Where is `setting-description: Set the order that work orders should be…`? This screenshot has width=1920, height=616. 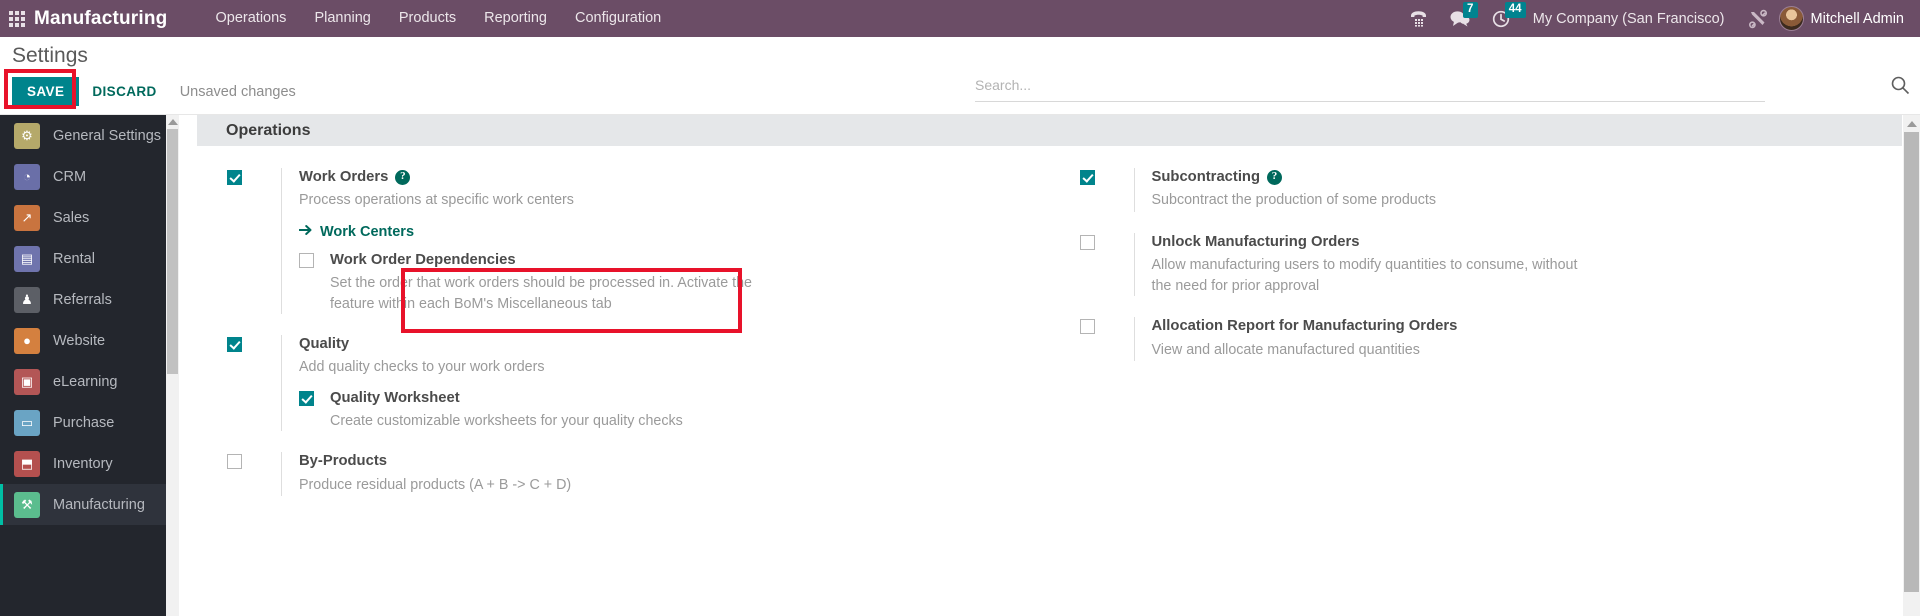 setting-description: Set the order that work orders should be… is located at coordinates (541, 293).